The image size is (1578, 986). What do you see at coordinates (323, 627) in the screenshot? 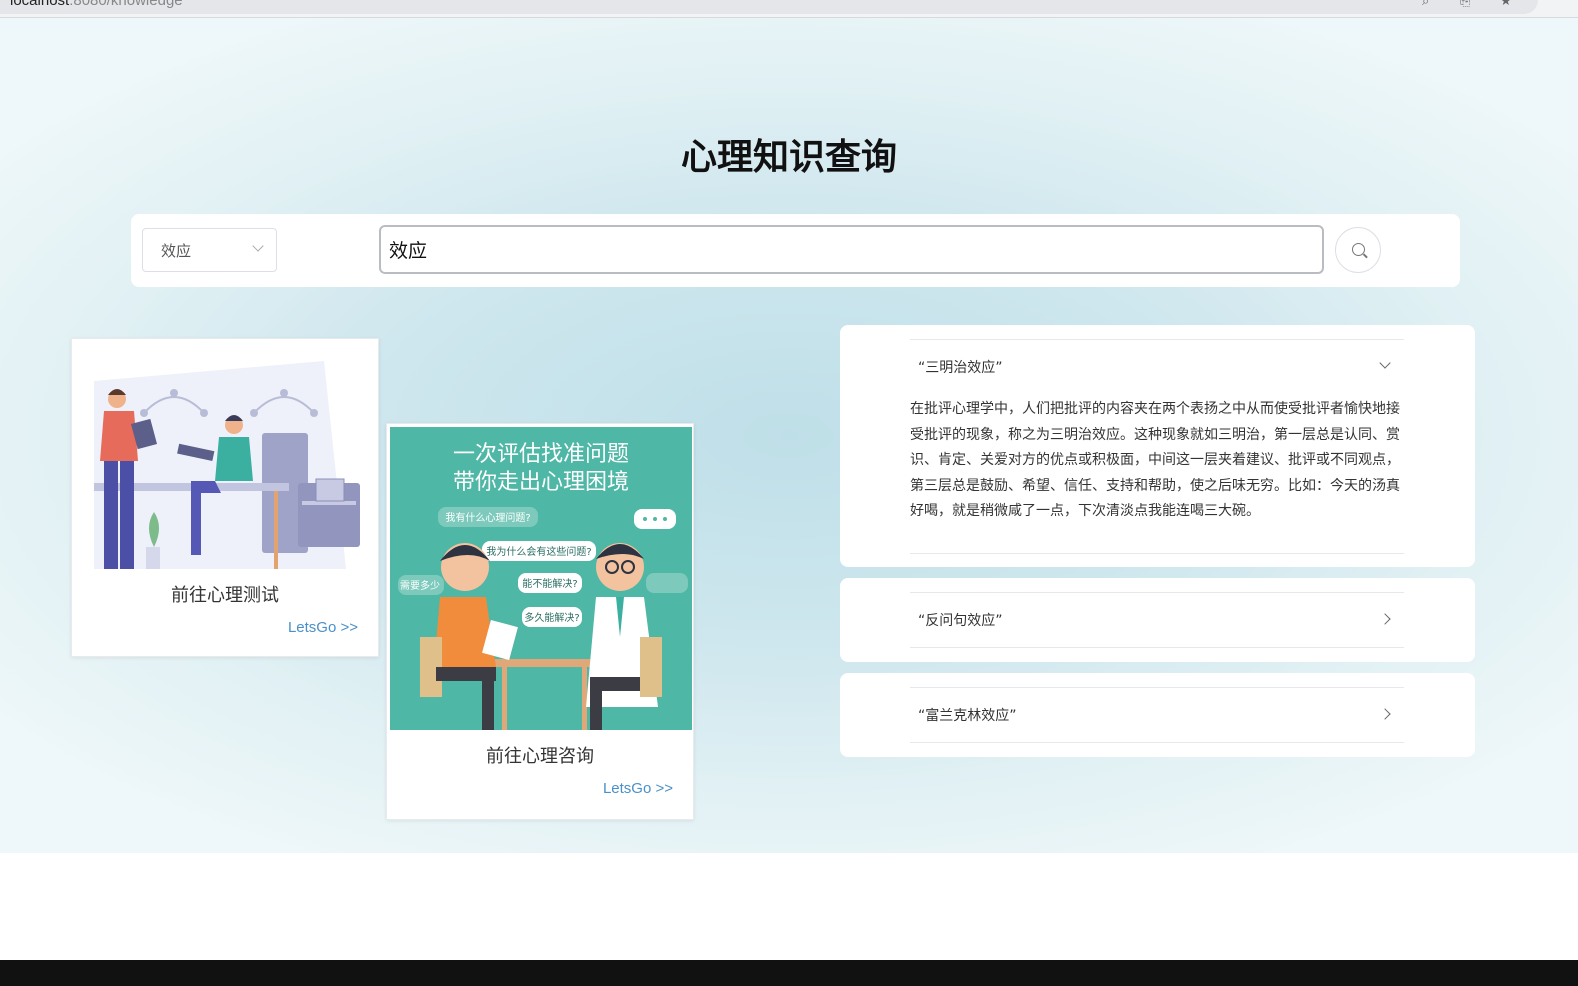
I see `psych-test-letsgo-link: LetsGo >>` at bounding box center [323, 627].